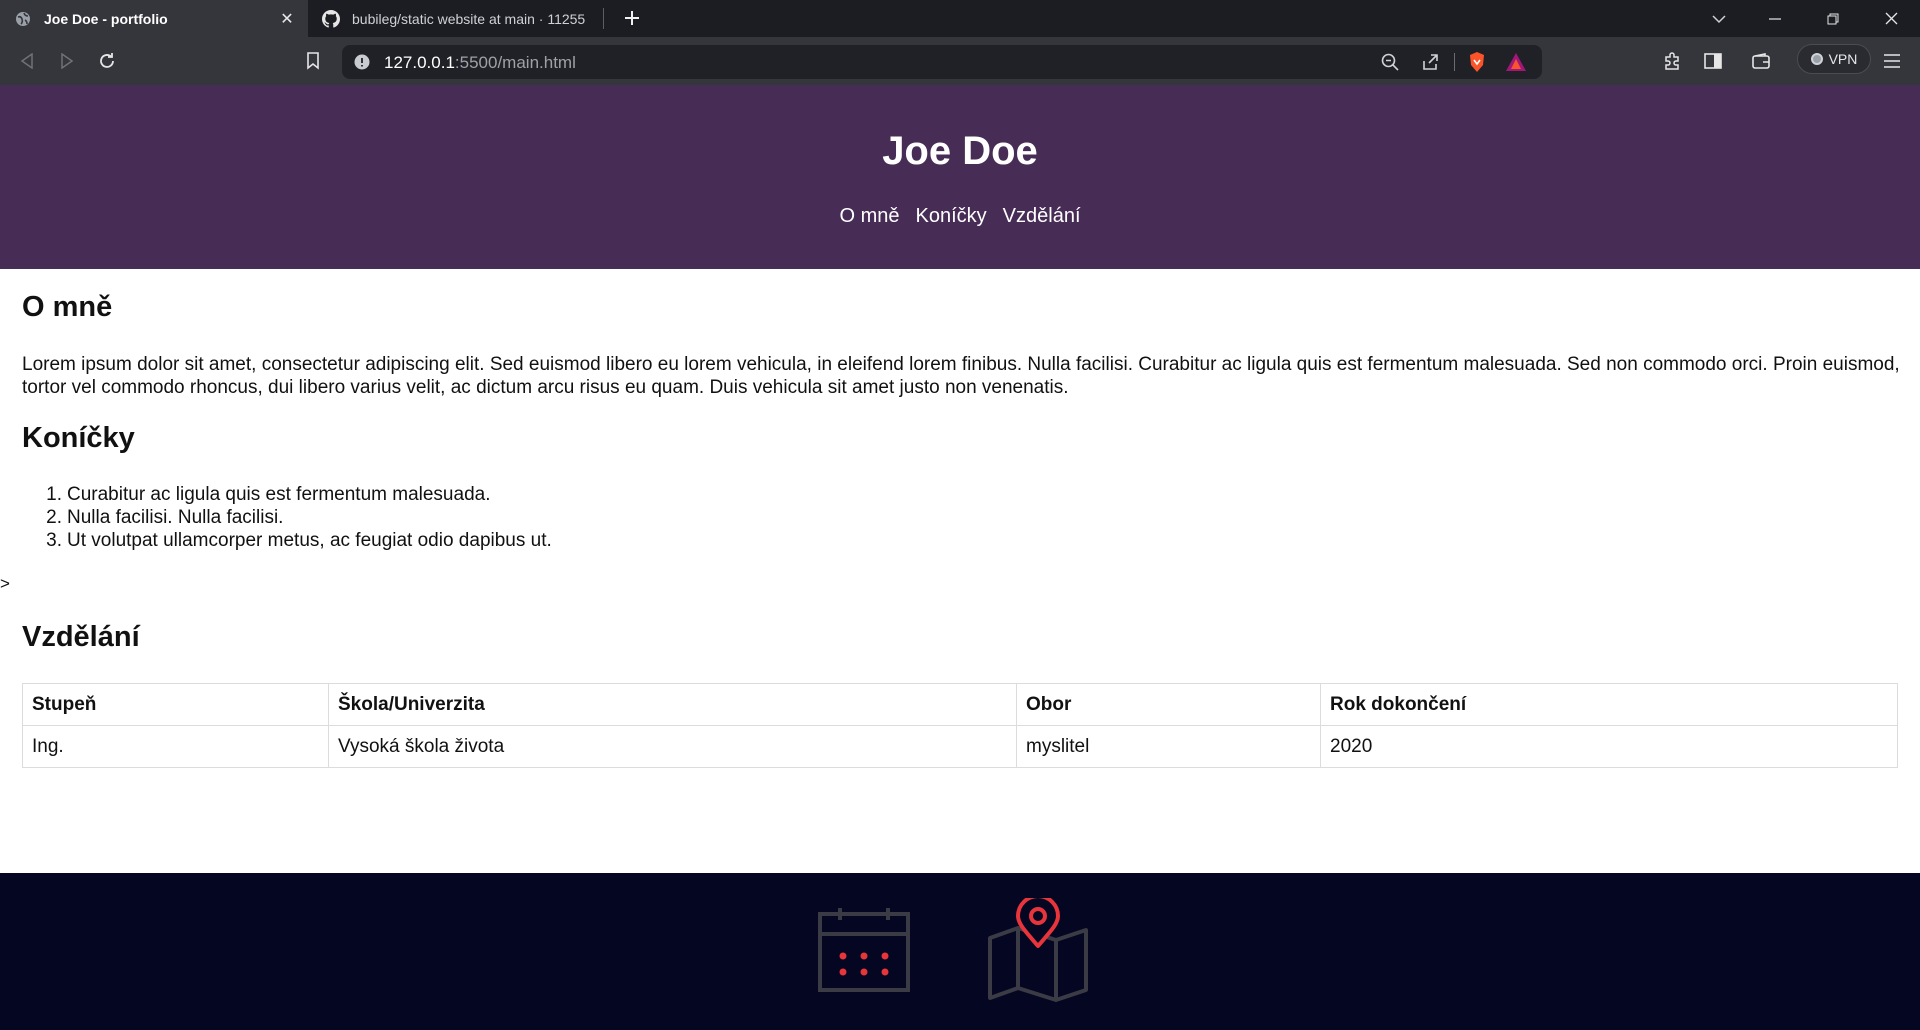 This screenshot has height=1030, width=1920. What do you see at coordinates (175, 746) in the screenshot?
I see `table-cell: Ing.` at bounding box center [175, 746].